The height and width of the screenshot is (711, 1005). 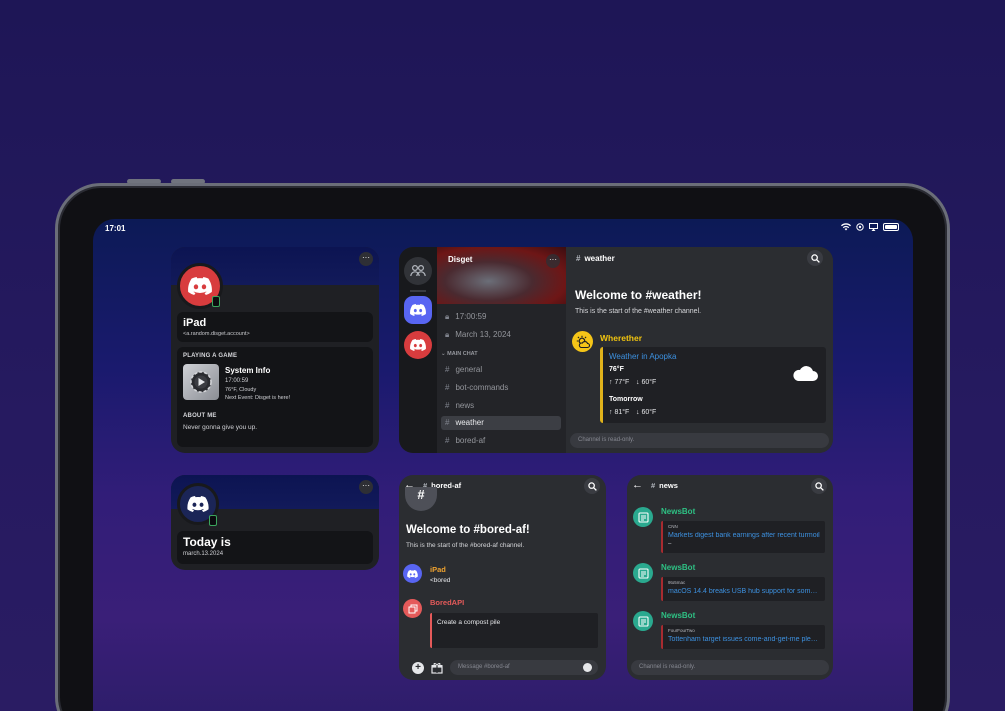 I want to click on gift-icon, so click(x=437, y=668).